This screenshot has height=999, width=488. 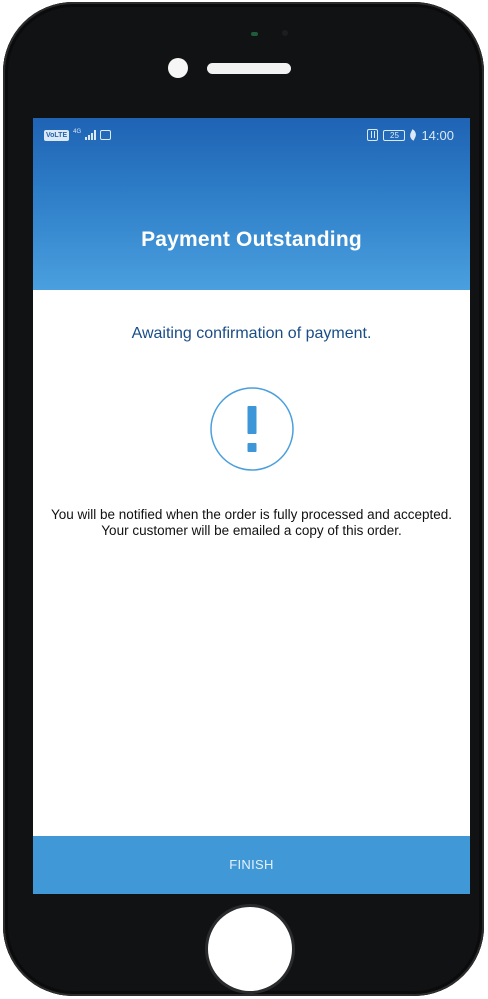 I want to click on ambient-light-sensor, so click(x=285, y=33).